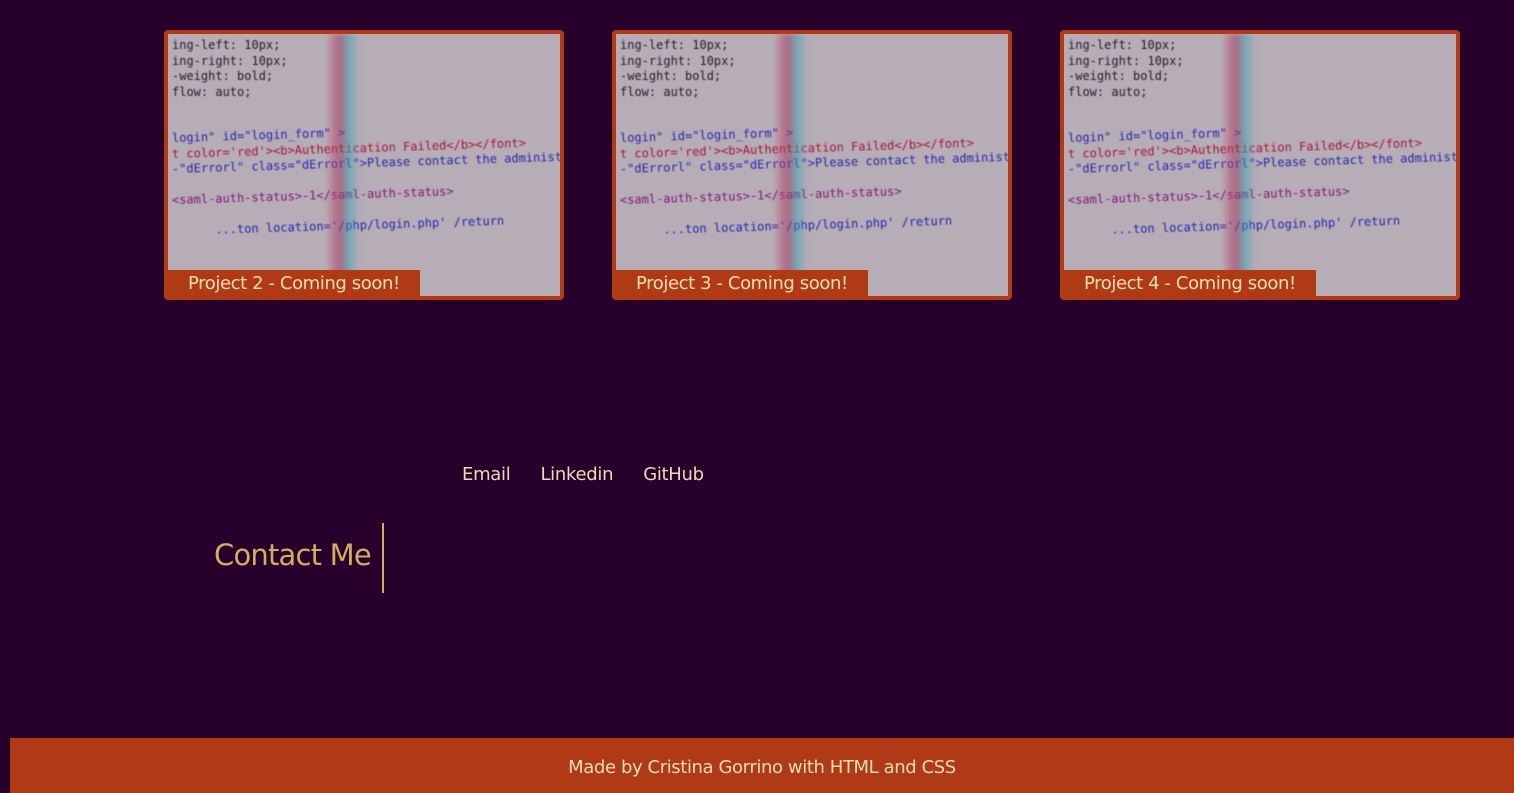 The height and width of the screenshot is (793, 1514). Describe the element at coordinates (1190, 283) in the screenshot. I see `project-label: Project 4 - Coming soon!` at that location.